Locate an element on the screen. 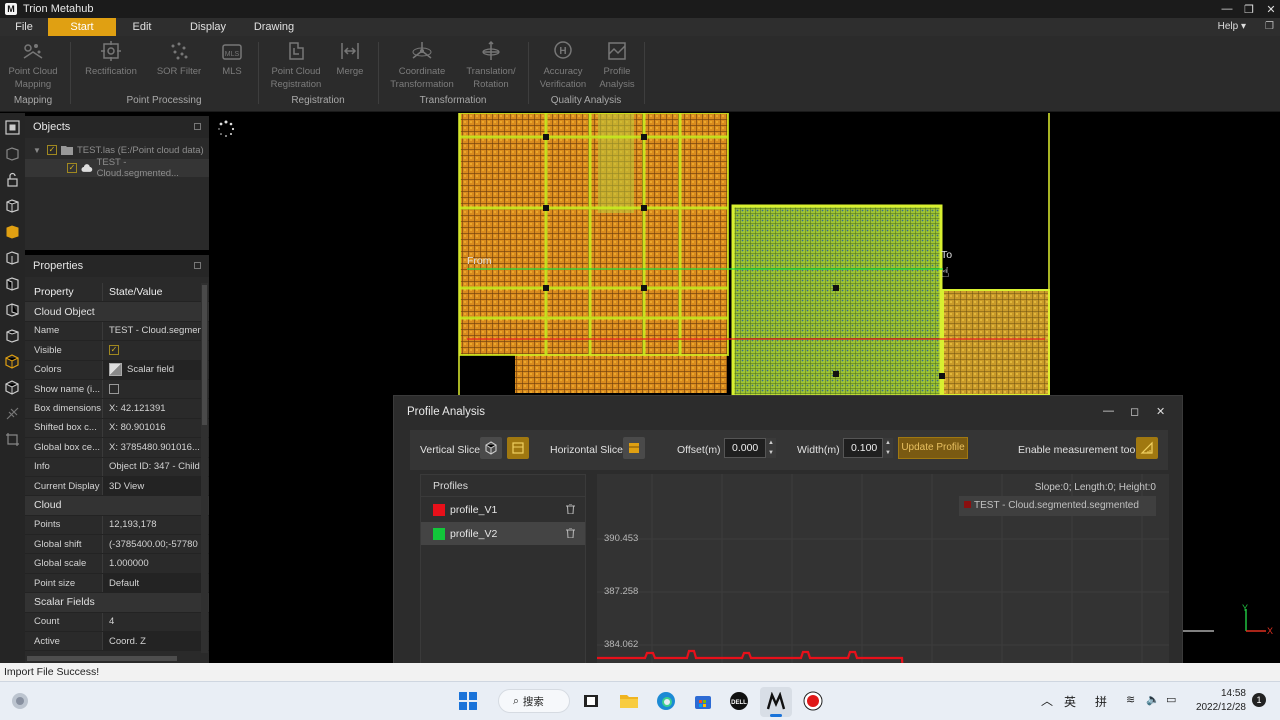  rectification-button: Rectification is located at coordinates (111, 59).